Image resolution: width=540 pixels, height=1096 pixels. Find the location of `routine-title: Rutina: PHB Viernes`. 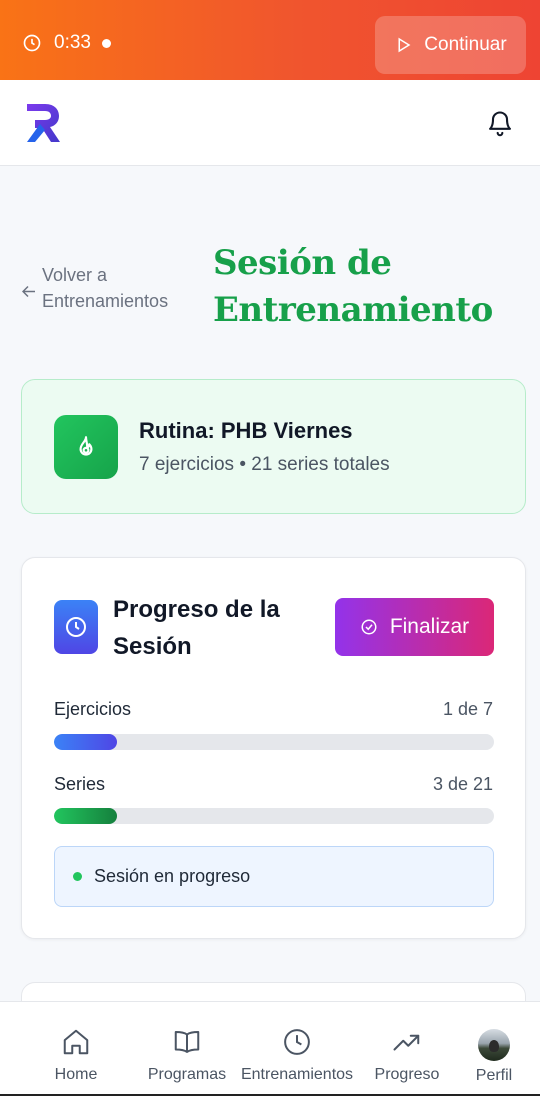

routine-title: Rutina: PHB Viernes is located at coordinates (246, 430).